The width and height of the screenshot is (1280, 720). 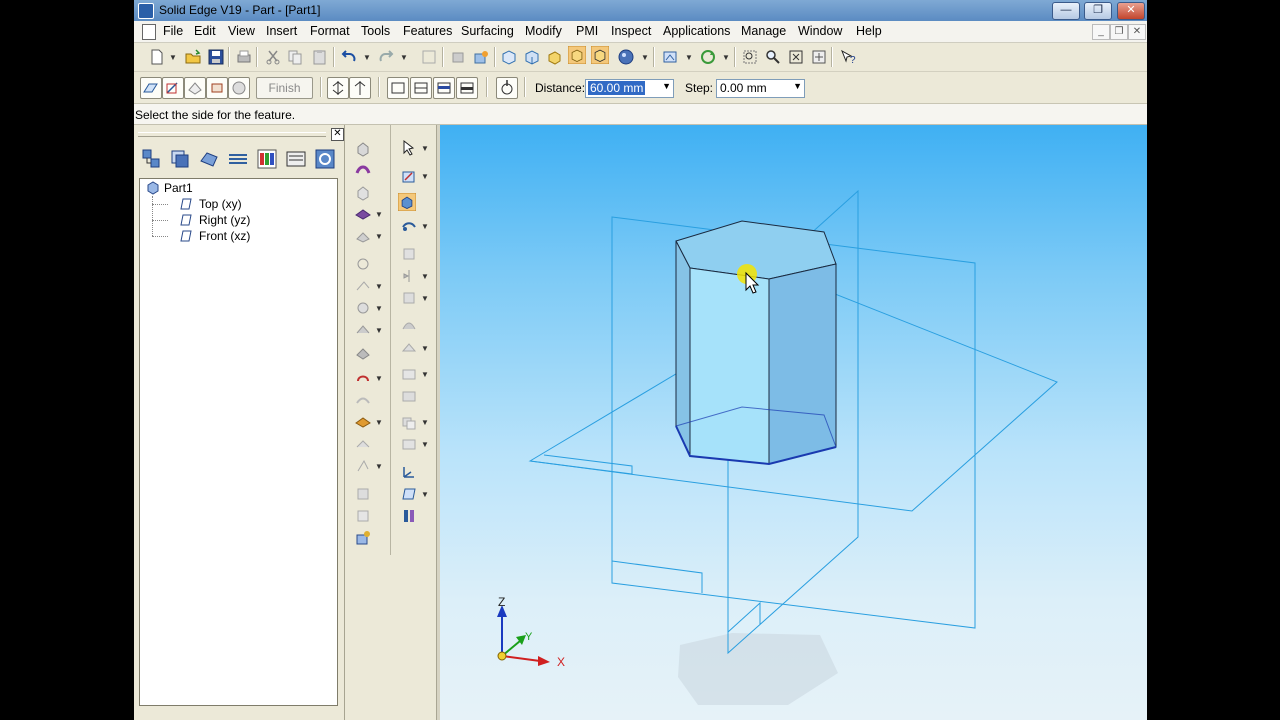 I want to click on open-folder-icon, so click(x=193, y=57).